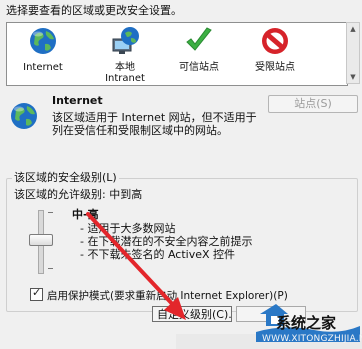 This screenshot has width=362, height=349. I want to click on checkmark-icon, so click(199, 41).